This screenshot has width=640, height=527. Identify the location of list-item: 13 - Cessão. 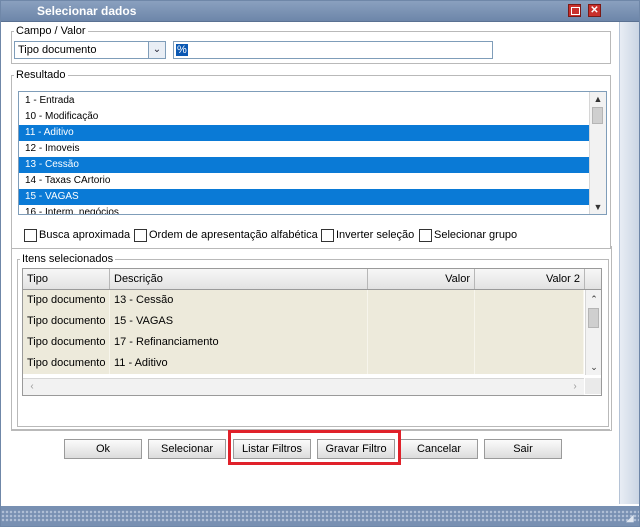
(304, 165).